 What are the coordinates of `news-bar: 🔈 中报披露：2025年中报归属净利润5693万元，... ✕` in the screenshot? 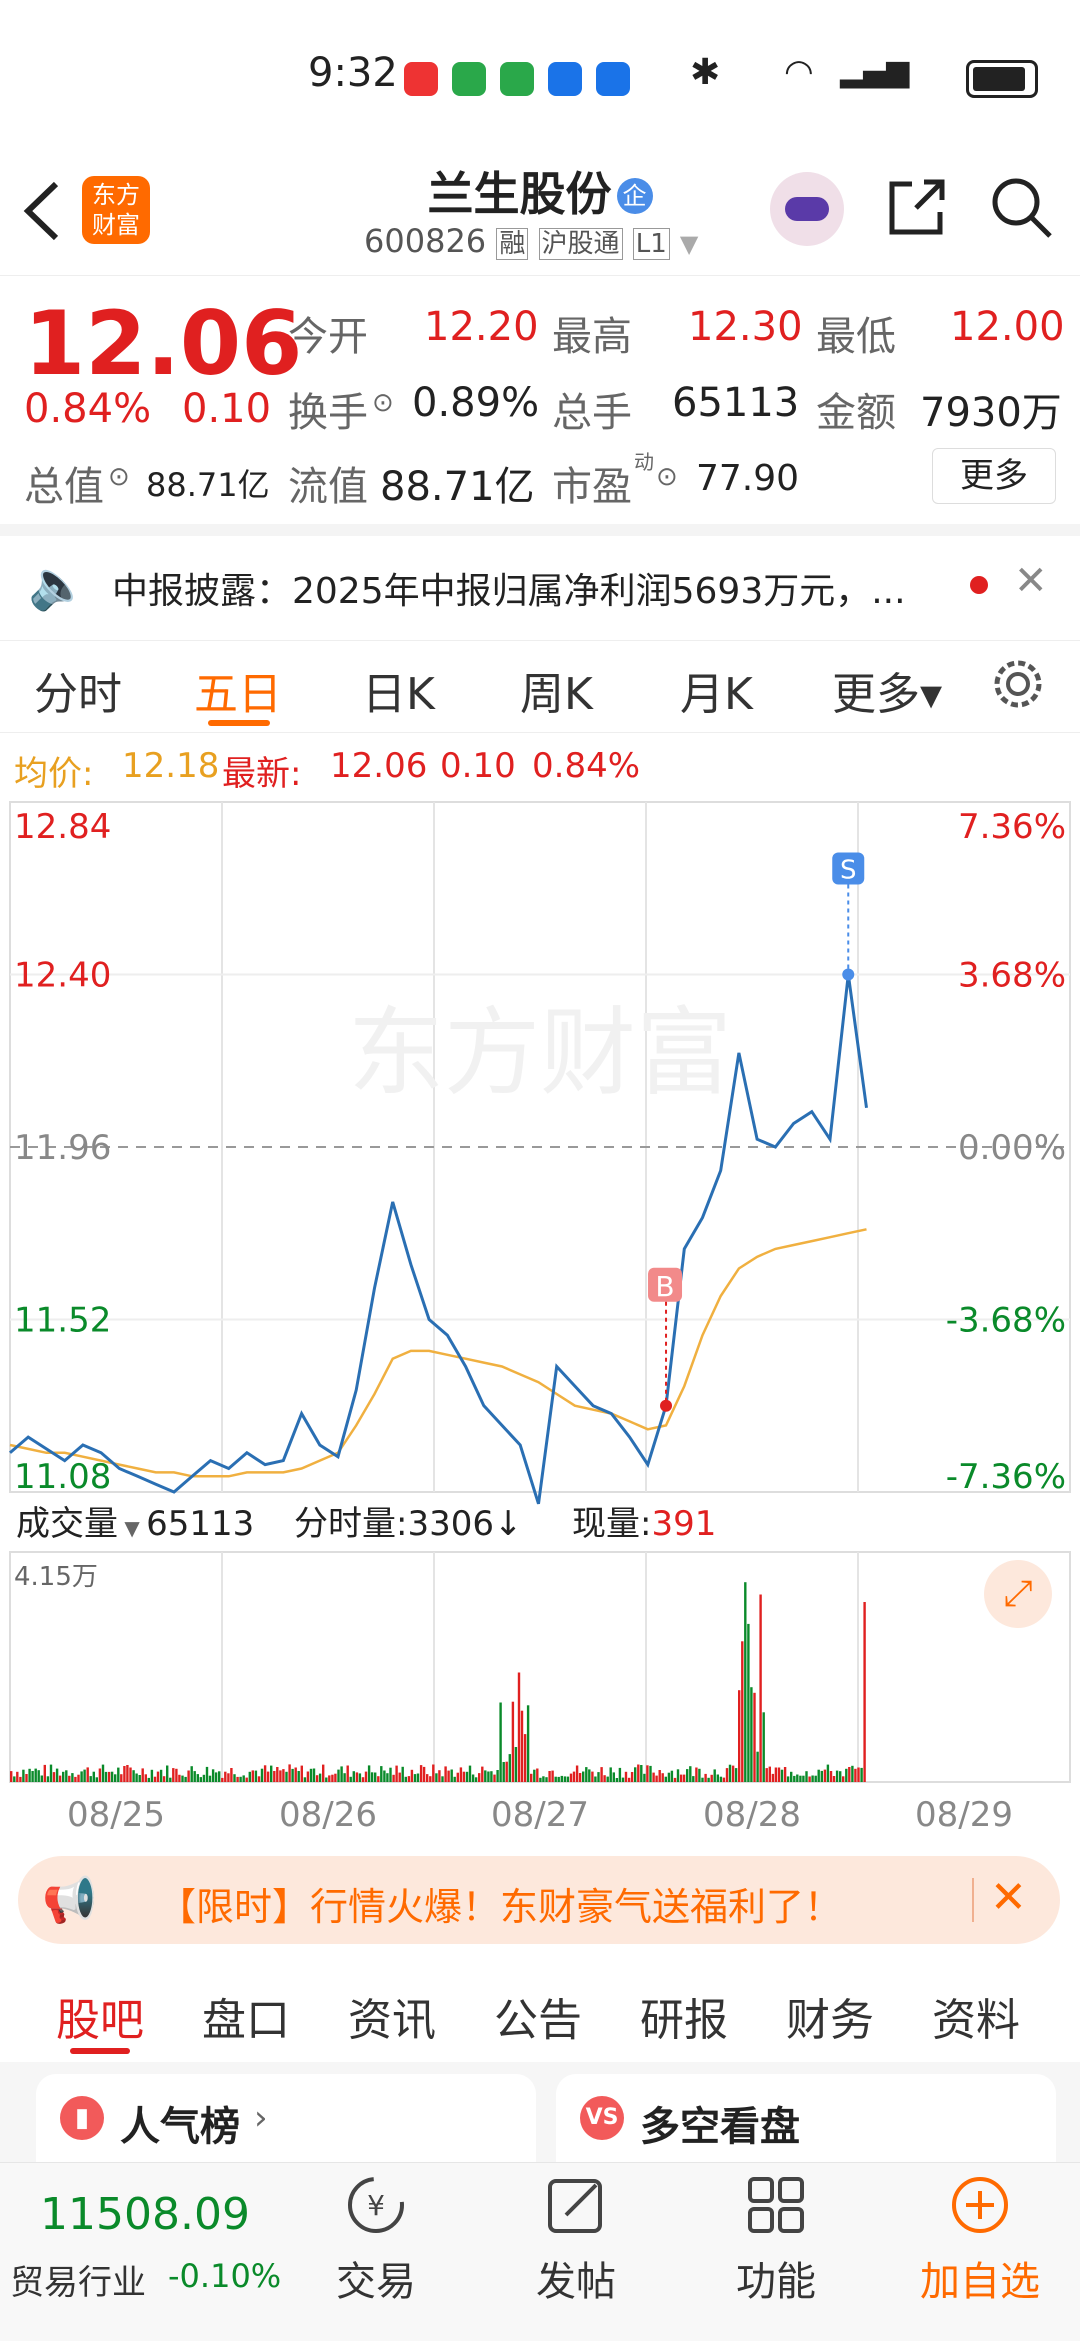 It's located at (540, 582).